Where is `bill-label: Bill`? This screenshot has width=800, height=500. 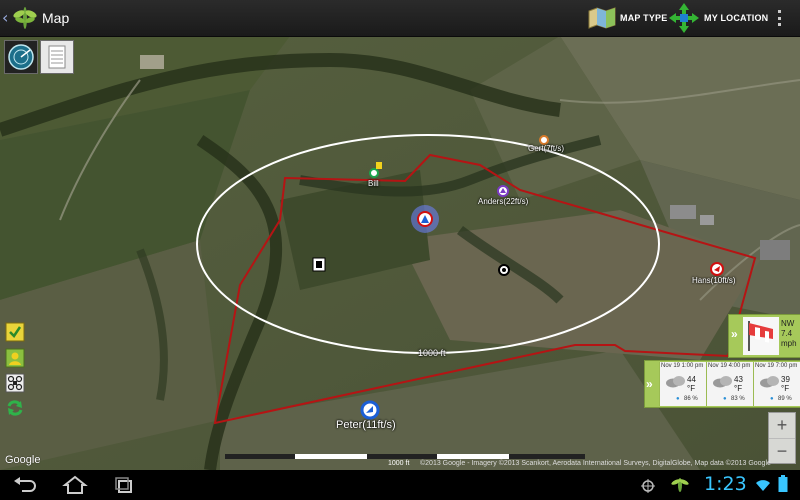
bill-label: Bill is located at coordinates (373, 183).